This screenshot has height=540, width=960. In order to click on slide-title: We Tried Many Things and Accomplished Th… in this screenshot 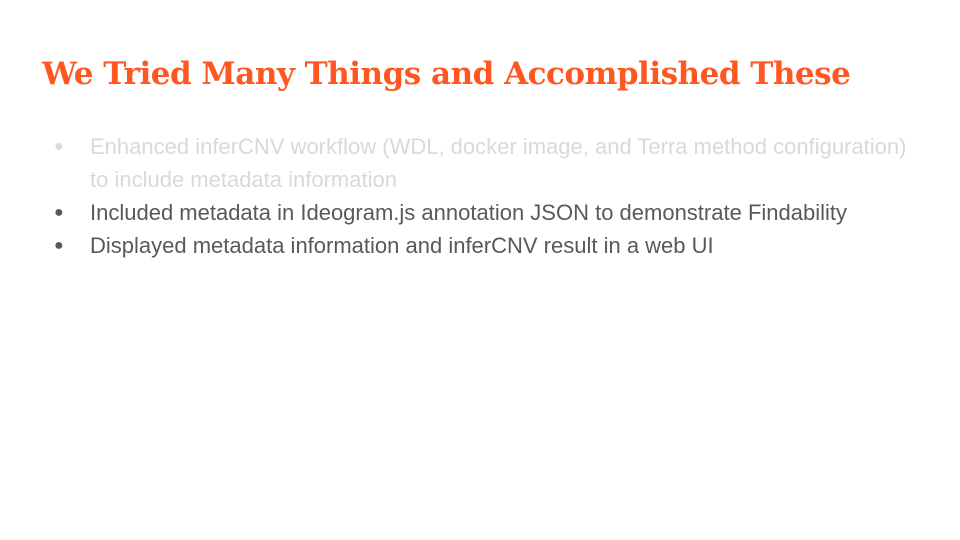, I will do `click(446, 74)`.